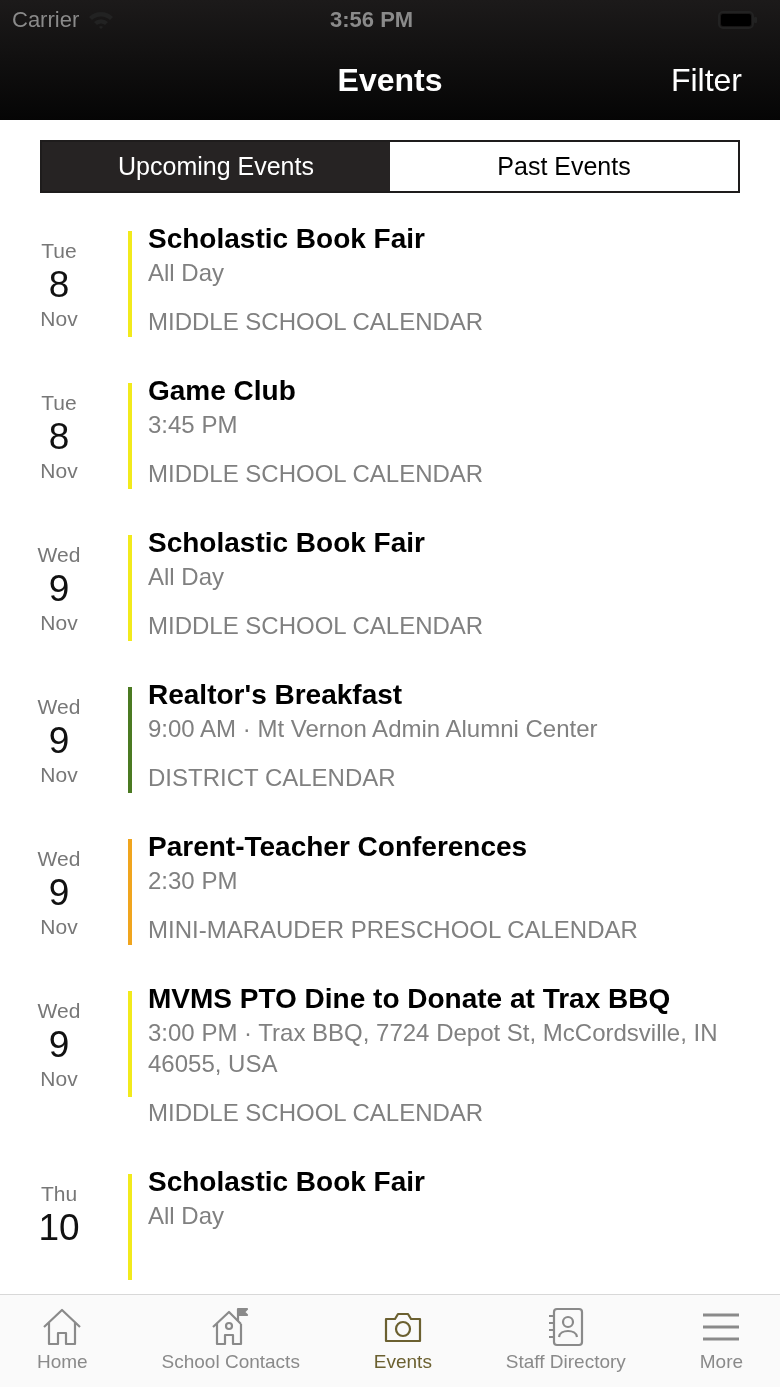  I want to click on battery-icon, so click(738, 20).